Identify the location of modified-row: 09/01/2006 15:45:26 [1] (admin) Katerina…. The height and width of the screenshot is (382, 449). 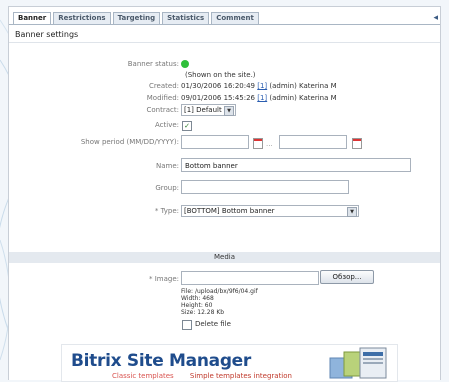
(259, 98).